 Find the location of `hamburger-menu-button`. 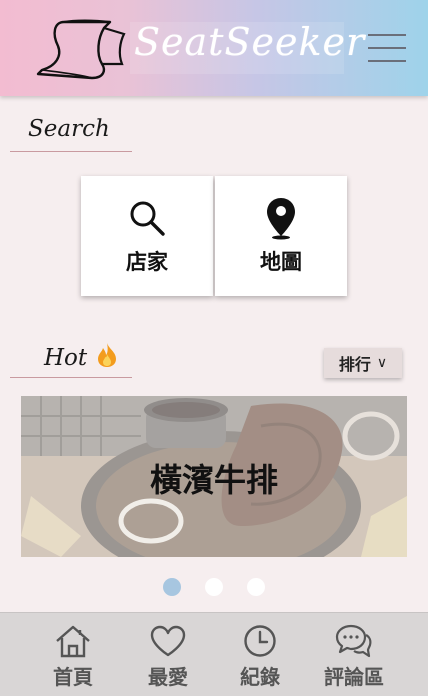

hamburger-menu-button is located at coordinates (387, 48).